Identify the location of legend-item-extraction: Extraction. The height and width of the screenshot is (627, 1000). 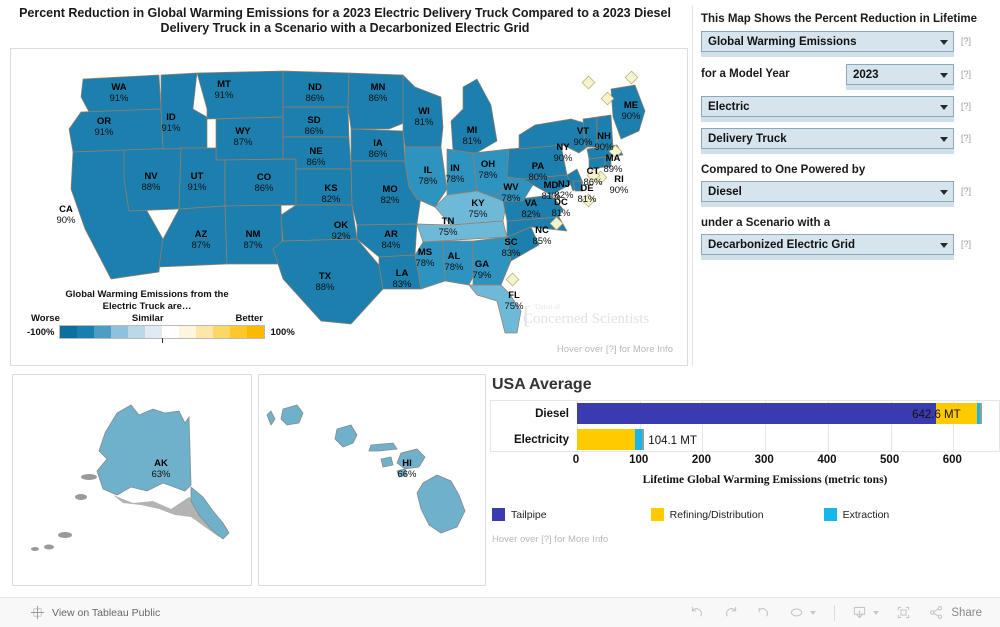
(856, 514).